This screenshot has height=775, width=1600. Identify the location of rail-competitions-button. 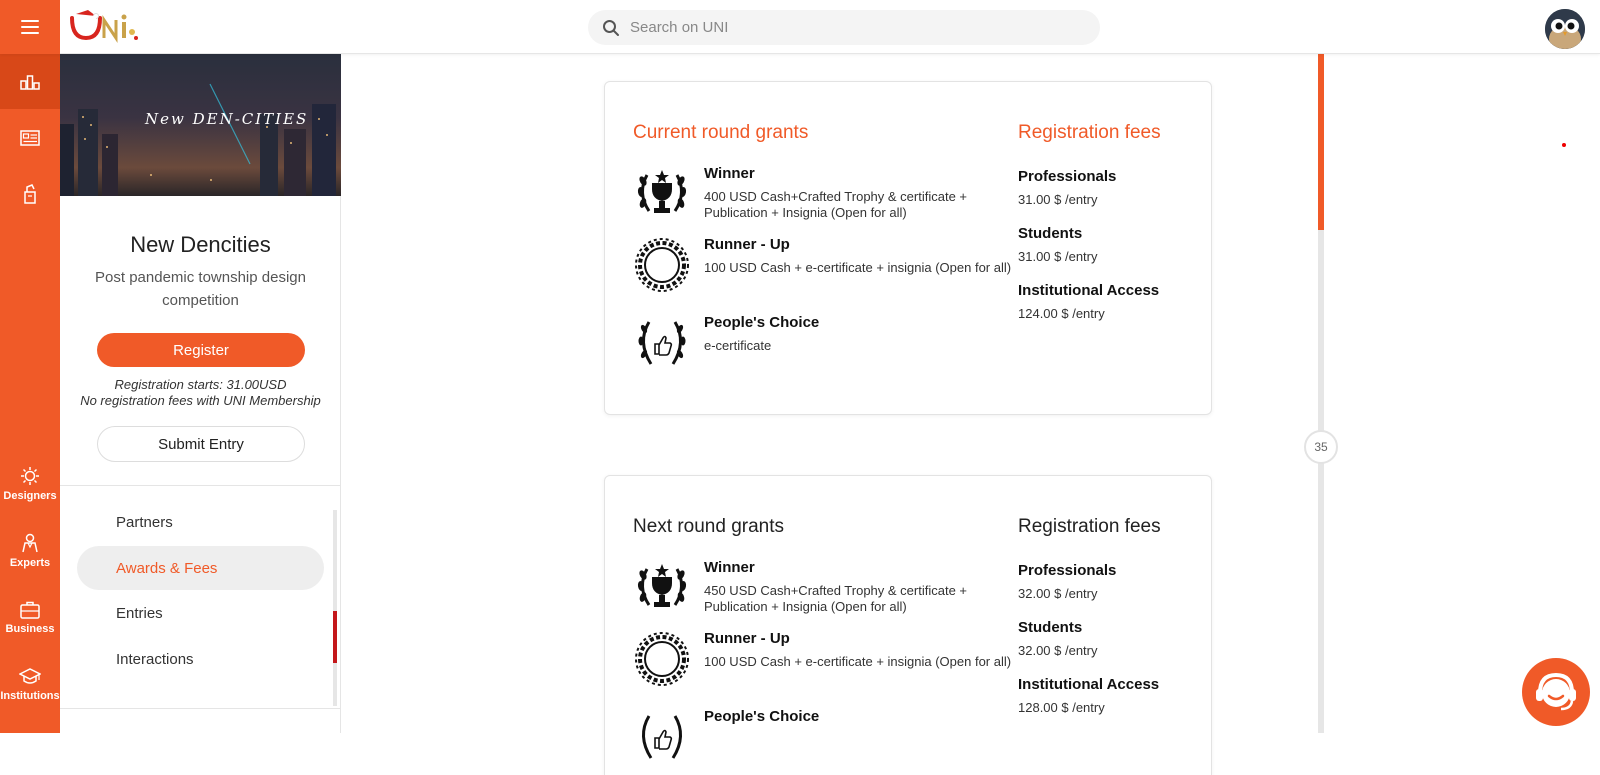
(30, 81).